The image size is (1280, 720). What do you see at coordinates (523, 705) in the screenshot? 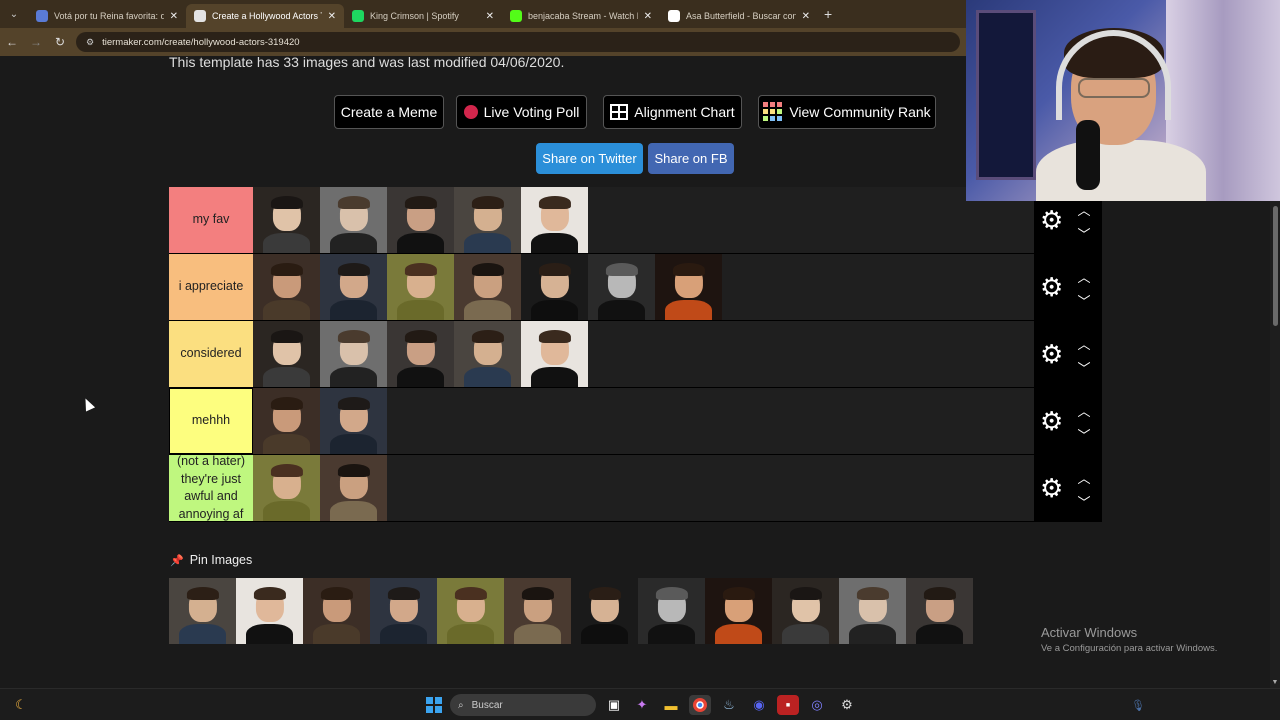
I see `taskbar-search: ⌕ Buscar` at bounding box center [523, 705].